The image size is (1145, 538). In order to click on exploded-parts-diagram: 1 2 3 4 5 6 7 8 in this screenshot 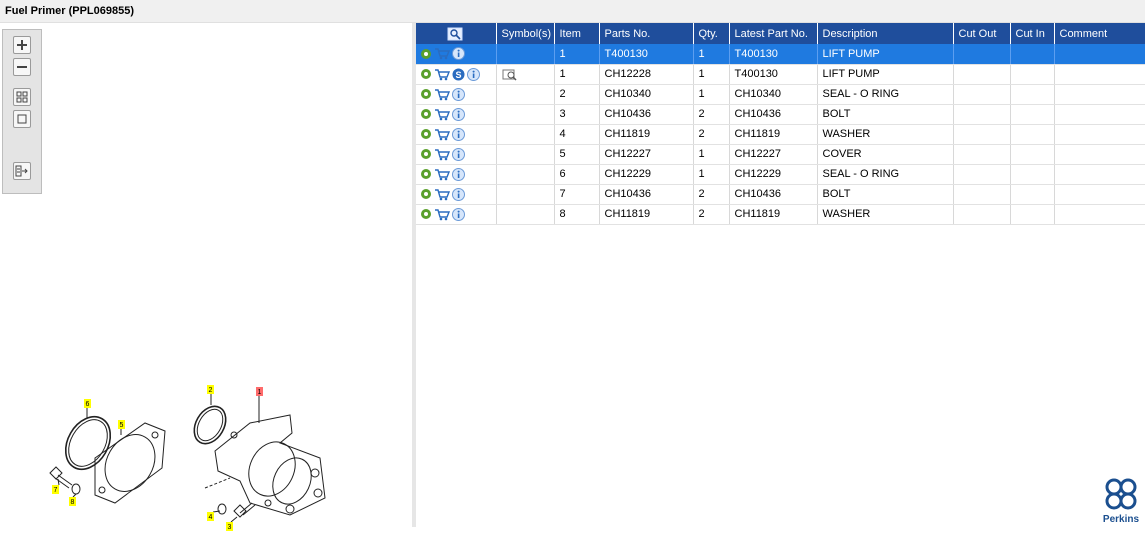, I will do `click(190, 450)`.